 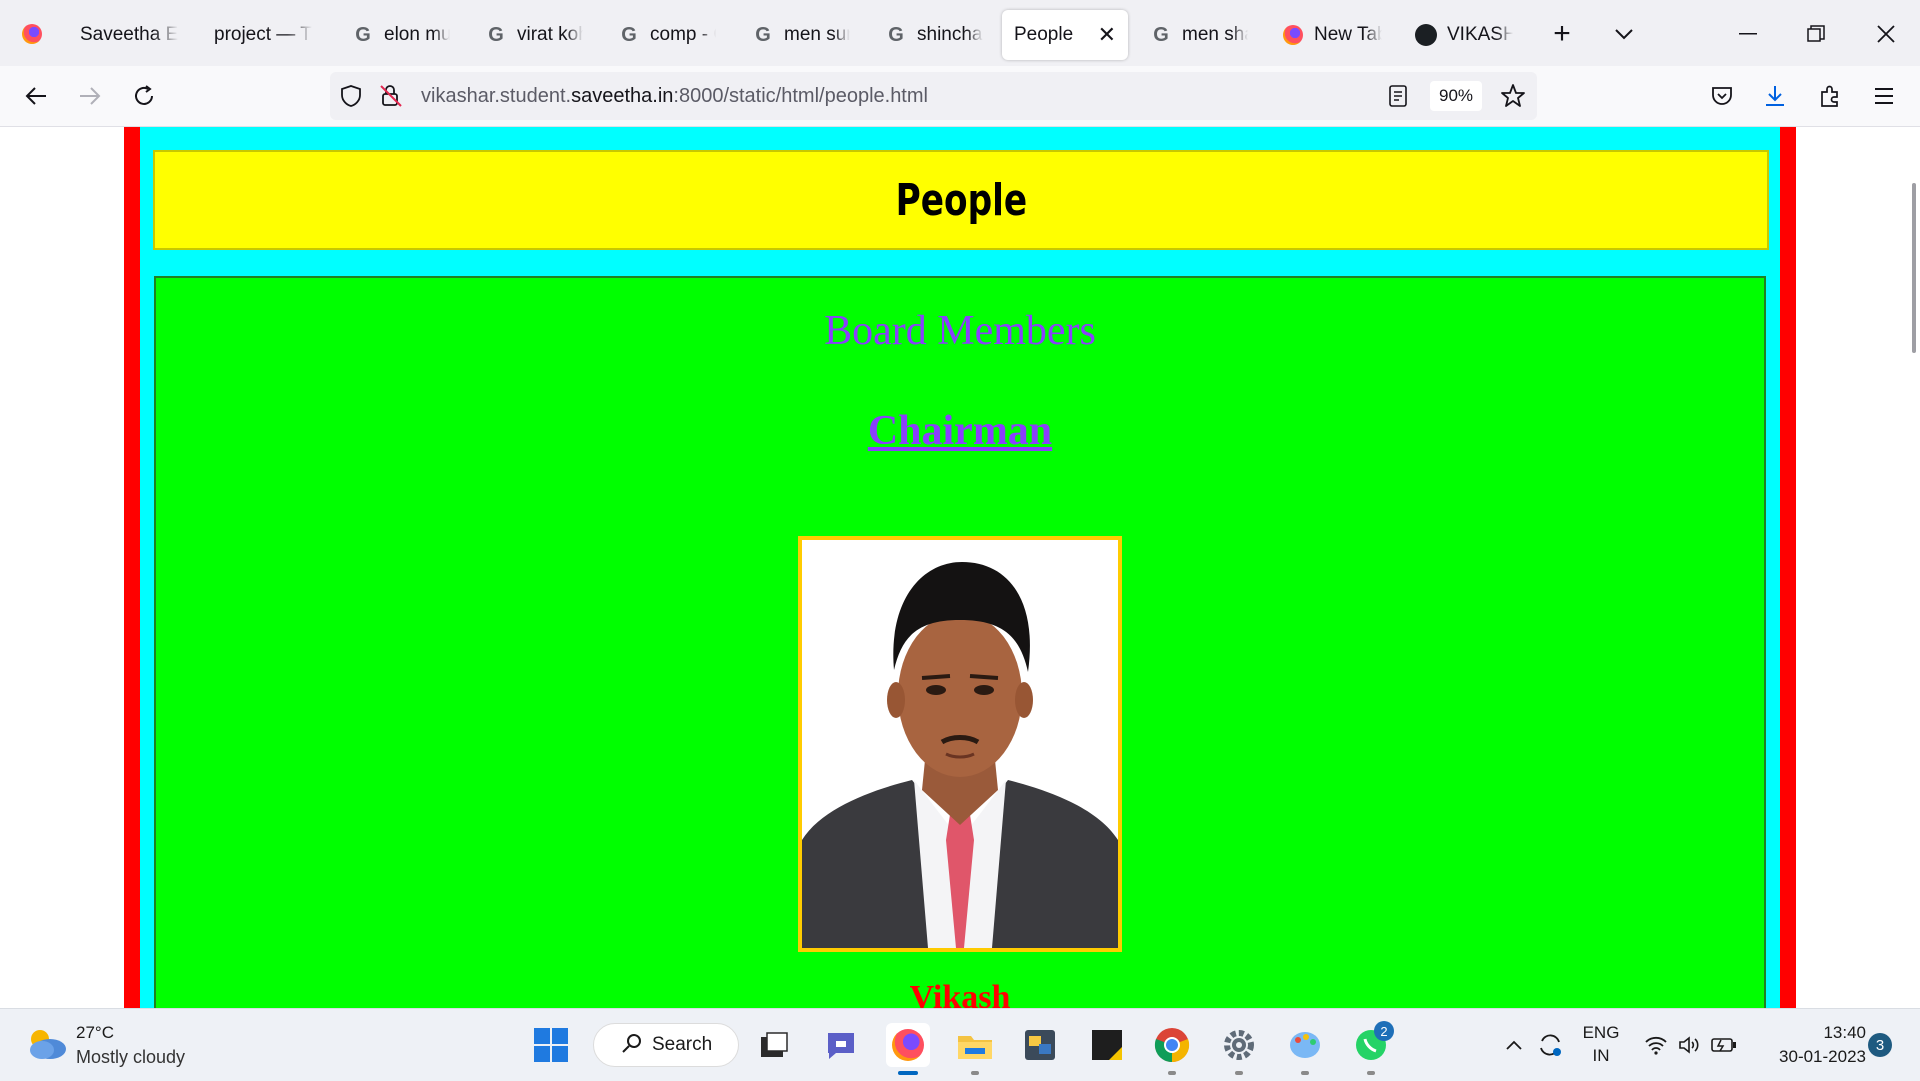 What do you see at coordinates (36, 96) in the screenshot?
I see `back-arrow-icon` at bounding box center [36, 96].